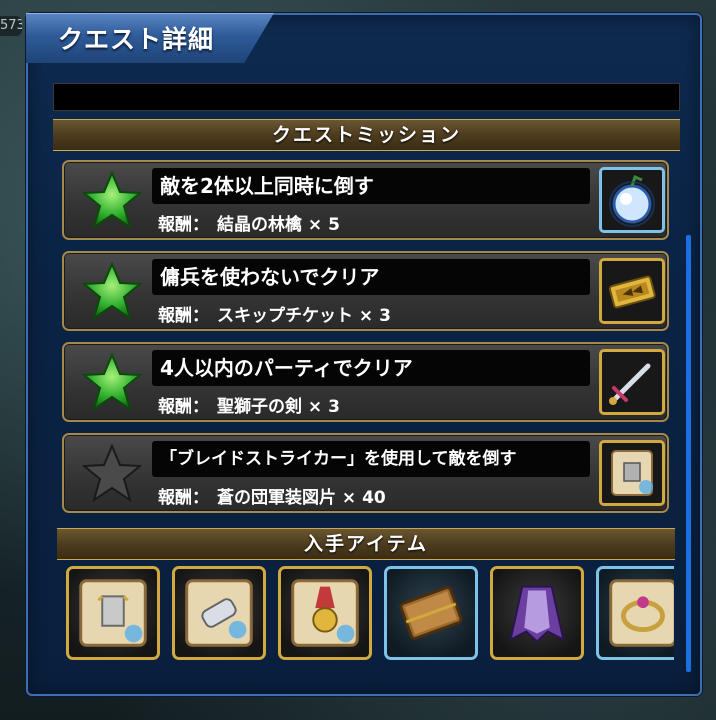  I want to click on mission-condition: 「ブレイドストライカー」を使用して敵を倒す, so click(371, 459).